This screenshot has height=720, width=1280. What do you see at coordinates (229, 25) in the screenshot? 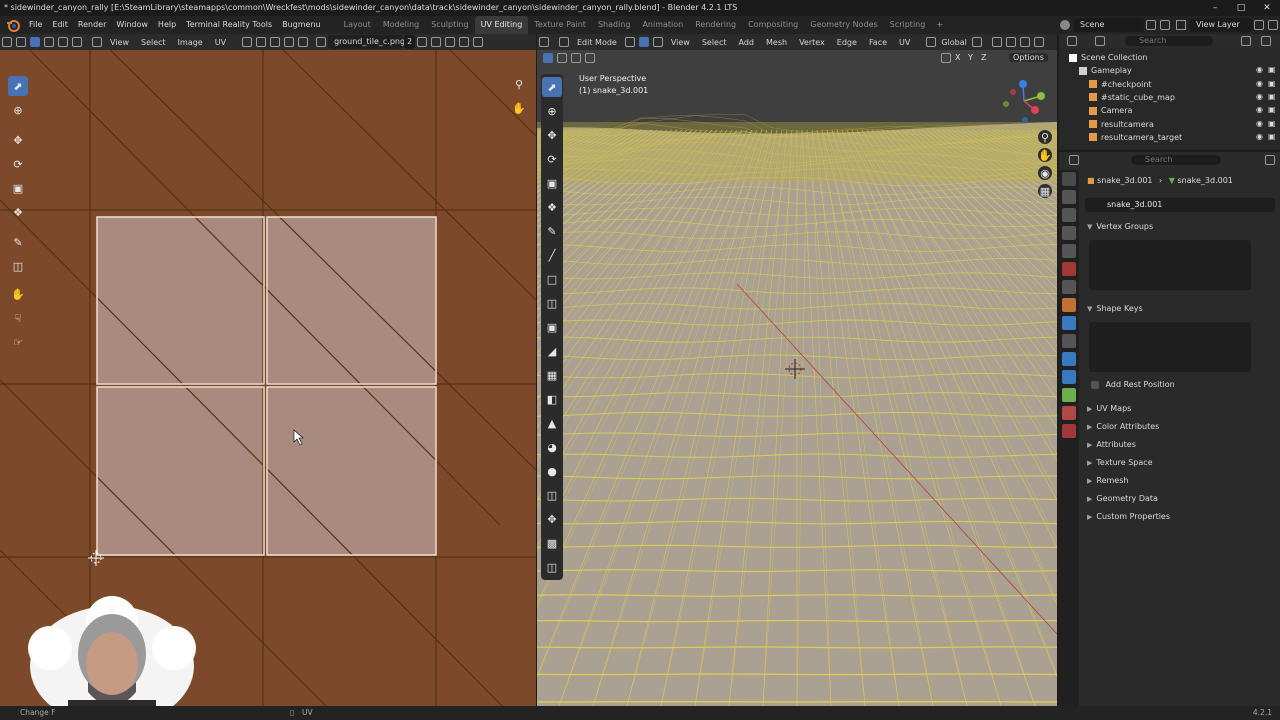
I see `menu-terminal-reality-tools: Terminal Reality Tools` at bounding box center [229, 25].